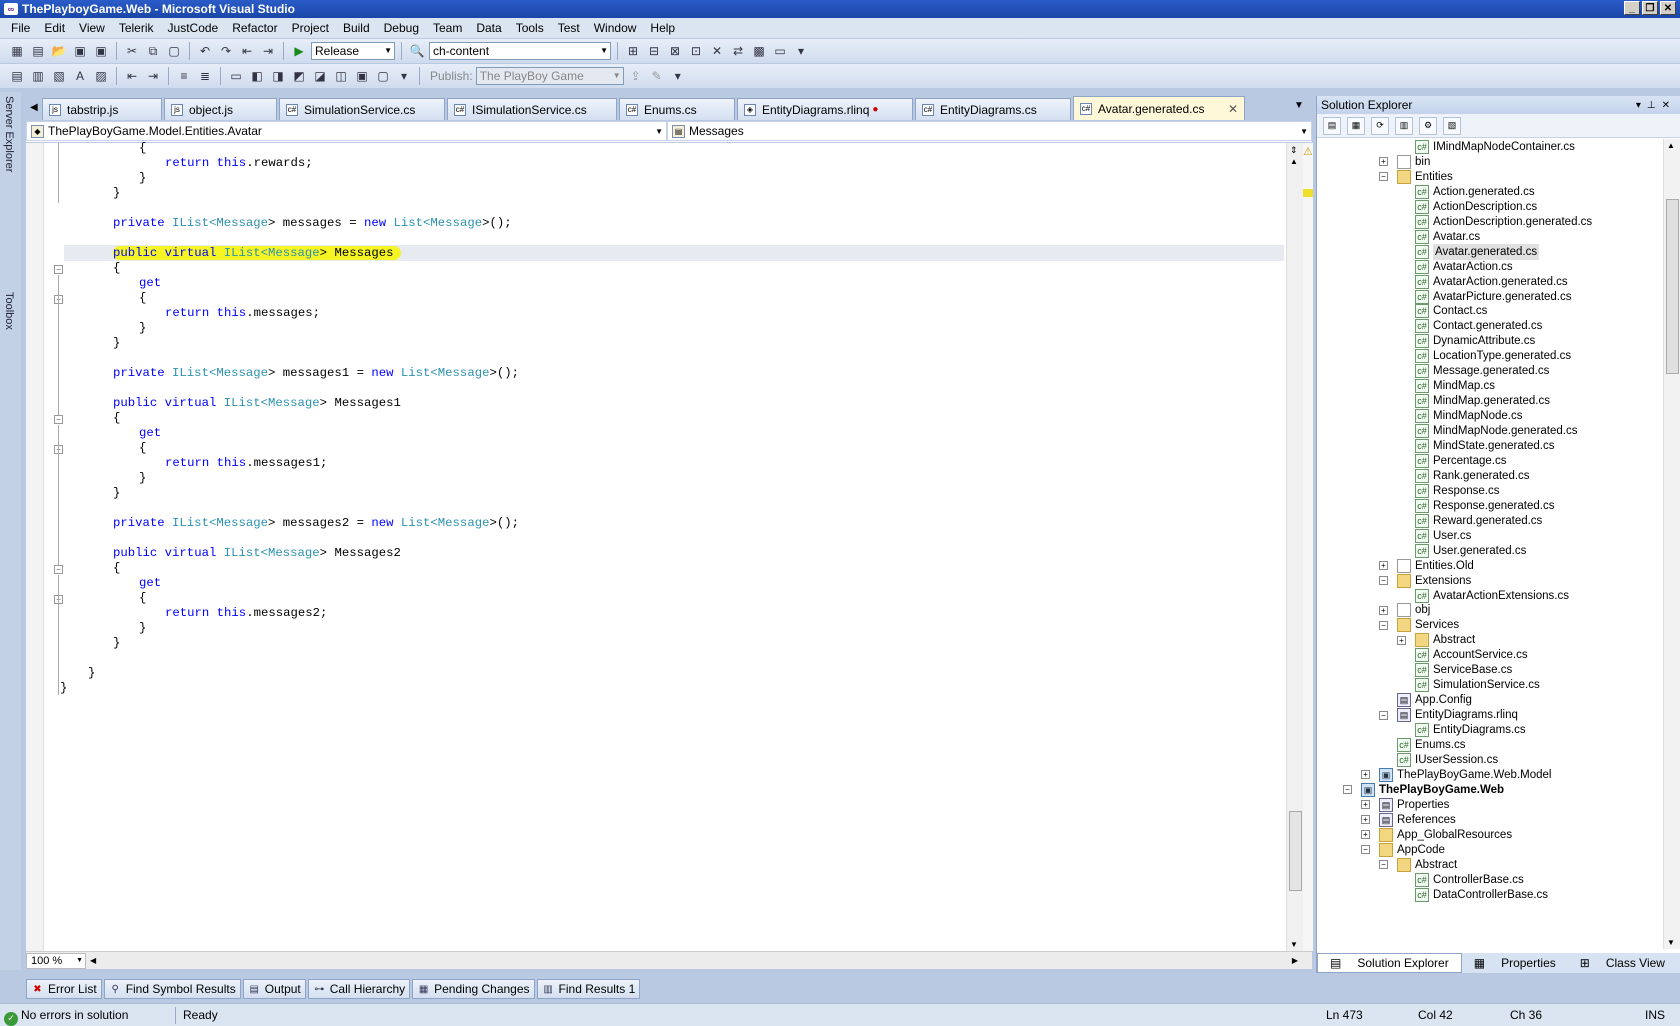 Image resolution: width=1680 pixels, height=1026 pixels. Describe the element at coordinates (1442, 311) in the screenshot. I see `tree-node: c# Contact.cs` at that location.